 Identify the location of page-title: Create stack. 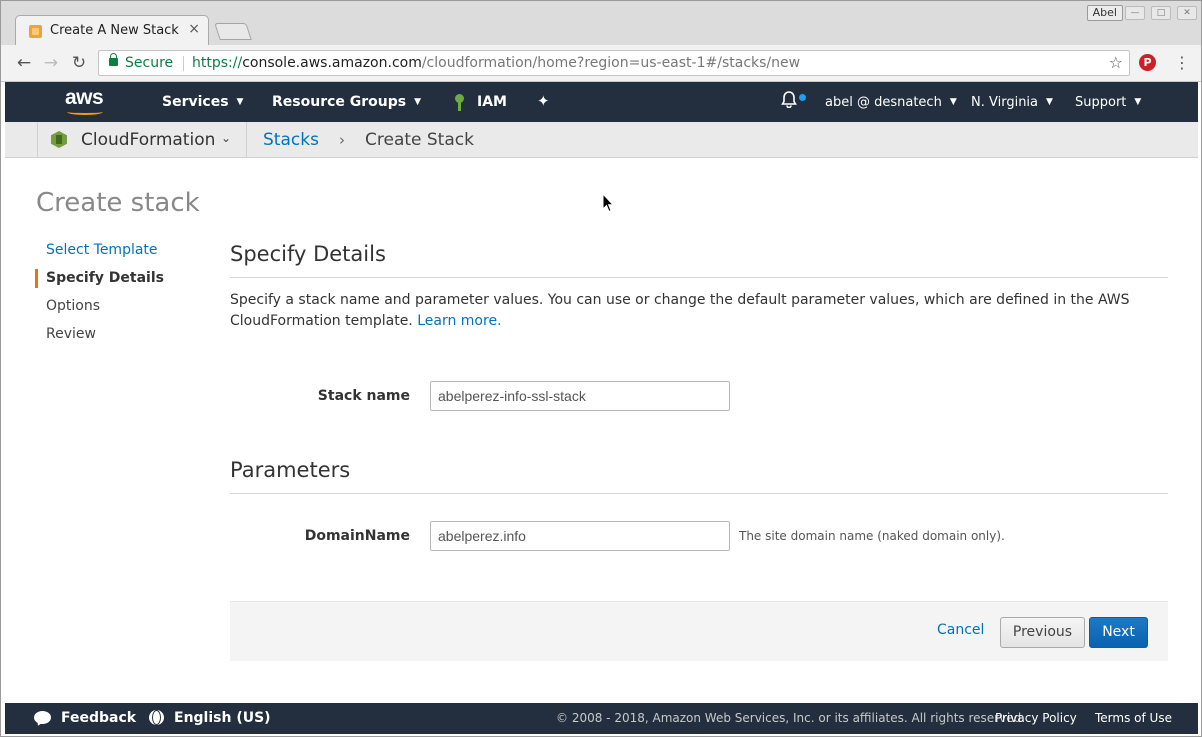
(118, 203).